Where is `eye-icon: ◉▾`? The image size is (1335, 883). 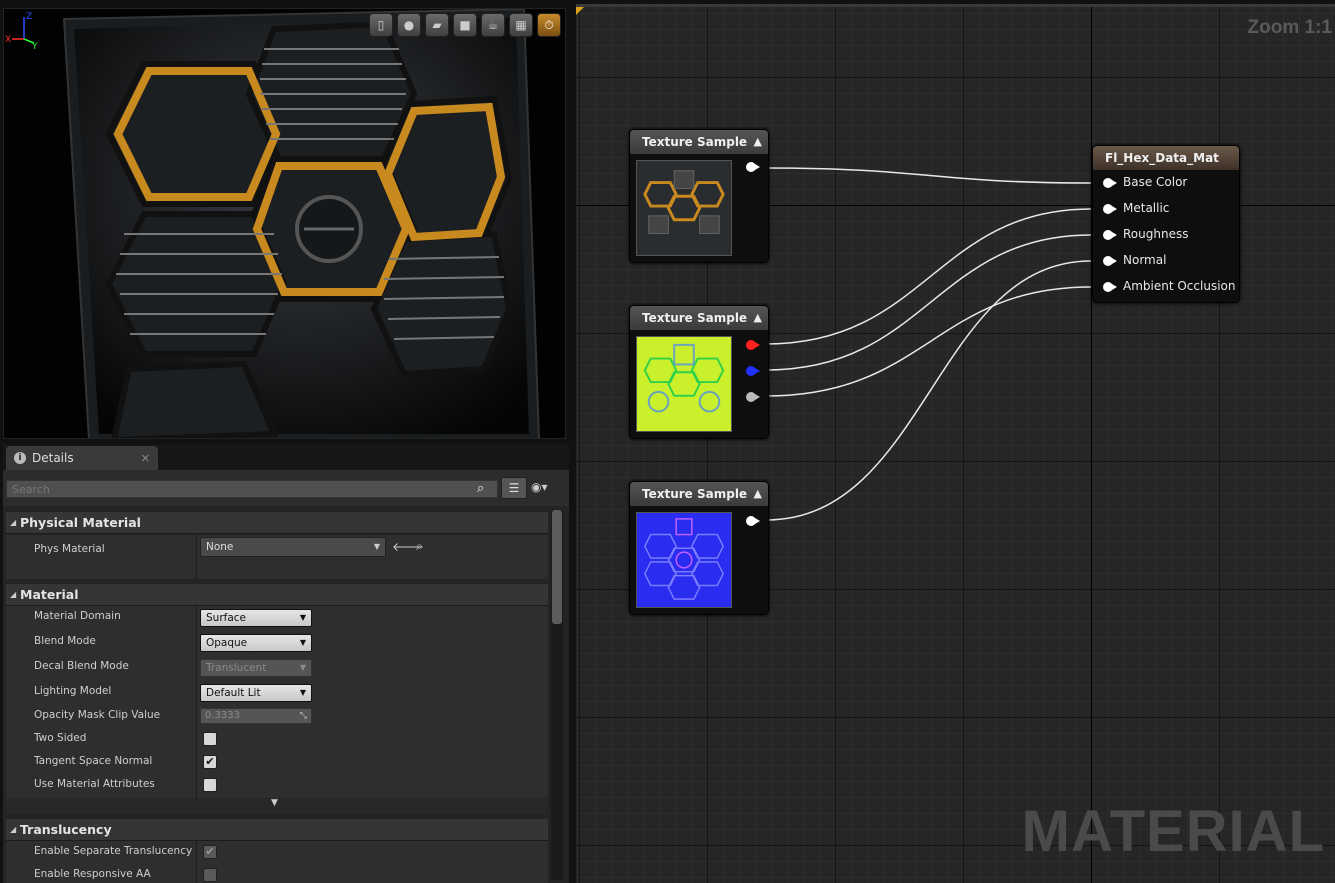
eye-icon: ◉▾ is located at coordinates (539, 487).